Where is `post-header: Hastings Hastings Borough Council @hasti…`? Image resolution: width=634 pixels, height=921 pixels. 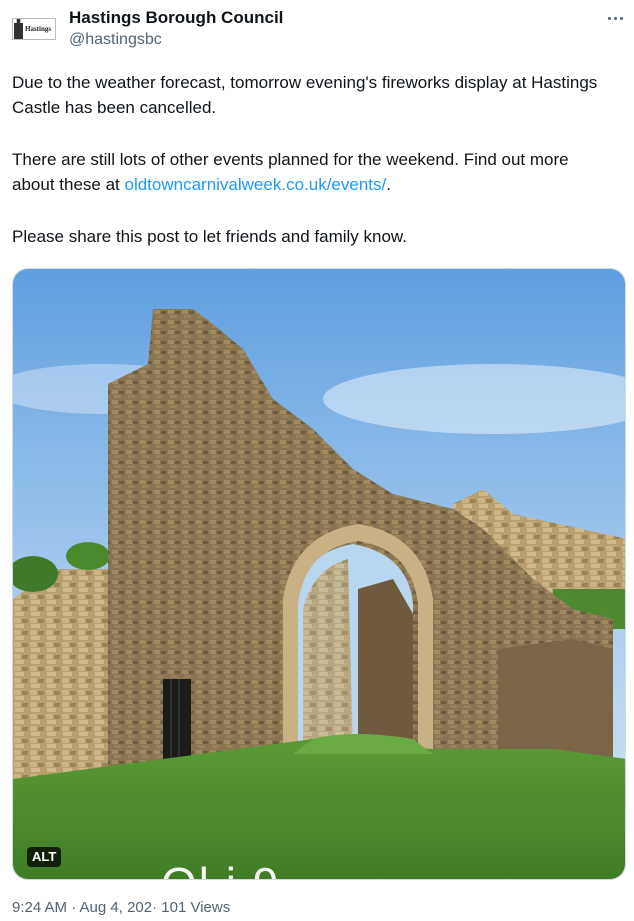
post-header: Hastings Hastings Borough Council @hasti… is located at coordinates (317, 30).